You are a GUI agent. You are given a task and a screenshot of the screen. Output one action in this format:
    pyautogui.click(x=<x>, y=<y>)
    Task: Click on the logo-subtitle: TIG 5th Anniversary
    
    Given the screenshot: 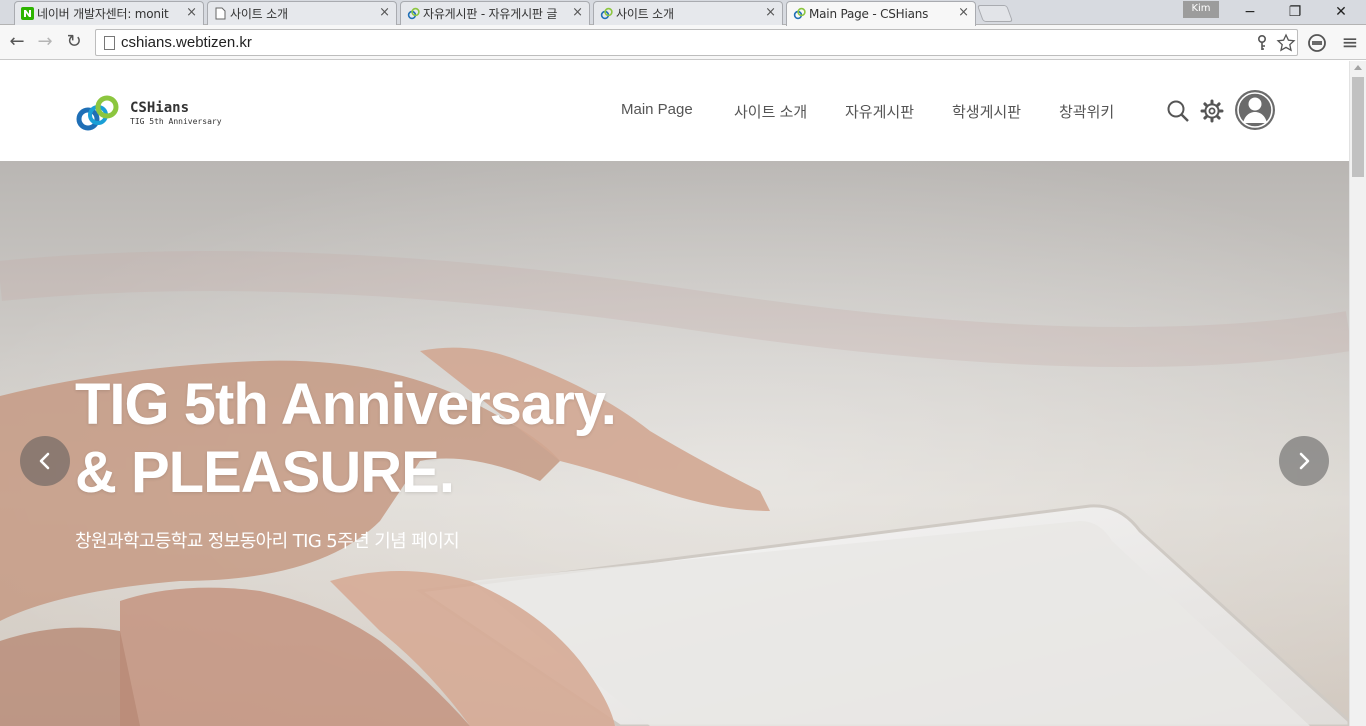 What is the action you would take?
    pyautogui.click(x=176, y=121)
    